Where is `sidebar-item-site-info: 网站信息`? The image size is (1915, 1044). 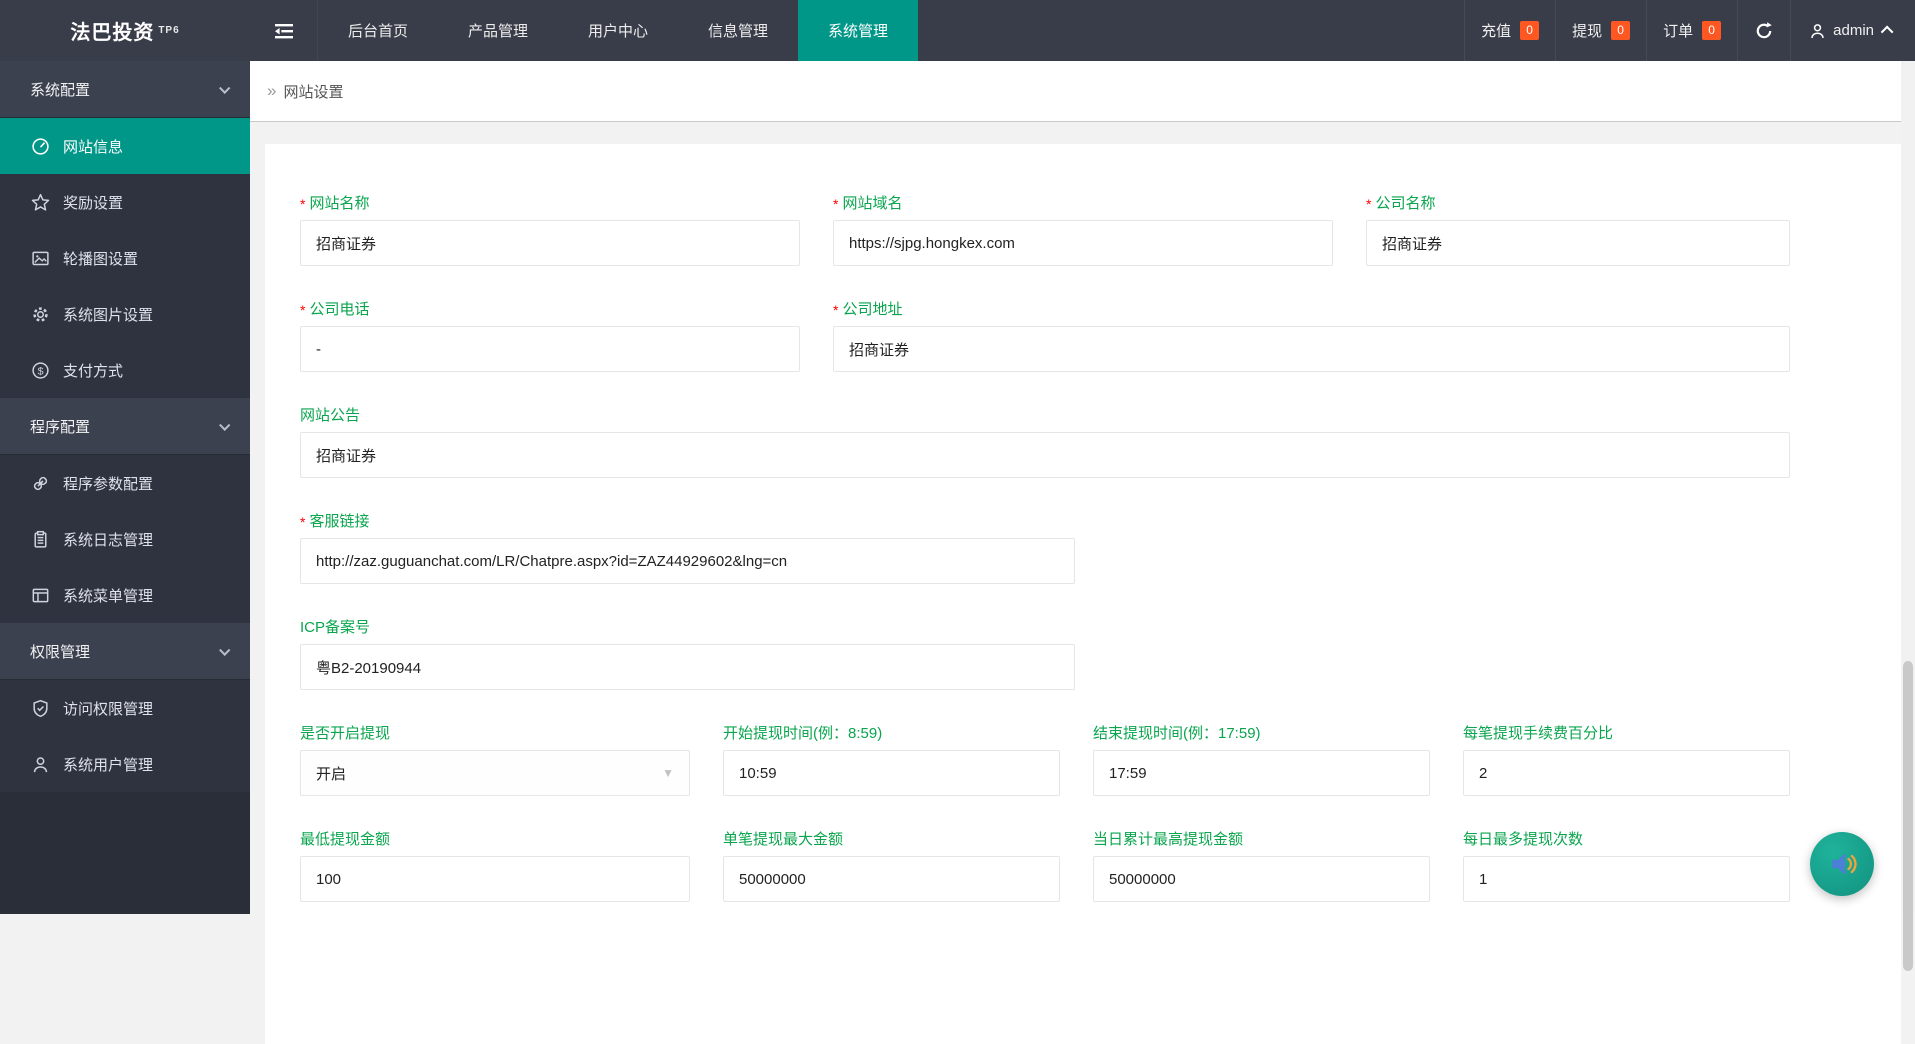 sidebar-item-site-info: 网站信息 is located at coordinates (125, 146).